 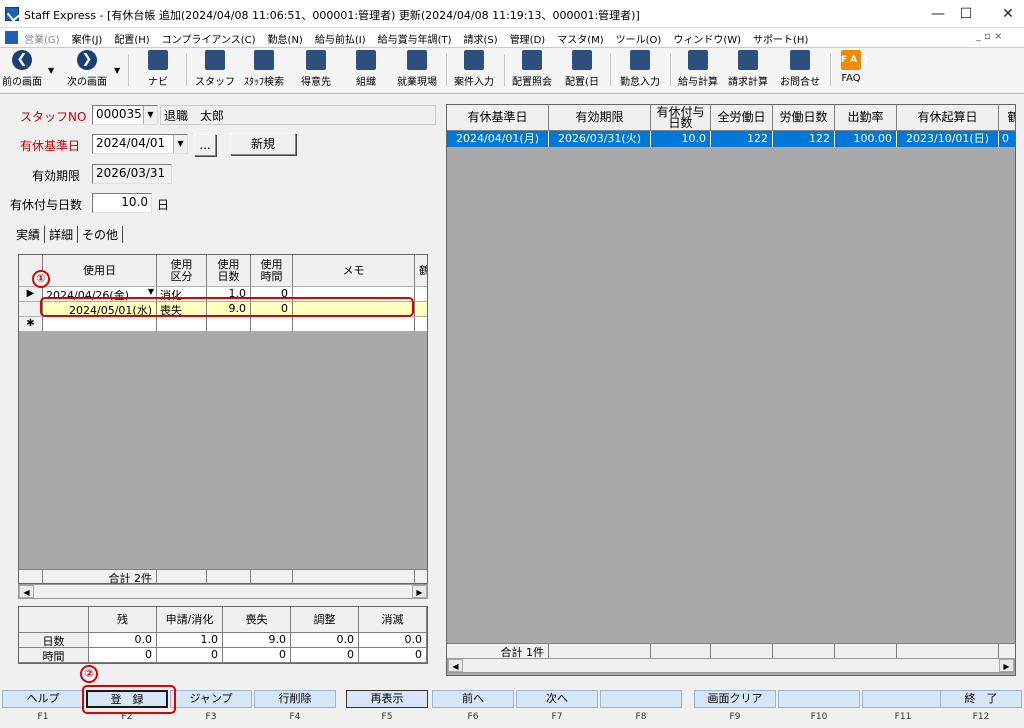 What do you see at coordinates (131, 38) in the screenshot?
I see `menu-assign: 配置(H)` at bounding box center [131, 38].